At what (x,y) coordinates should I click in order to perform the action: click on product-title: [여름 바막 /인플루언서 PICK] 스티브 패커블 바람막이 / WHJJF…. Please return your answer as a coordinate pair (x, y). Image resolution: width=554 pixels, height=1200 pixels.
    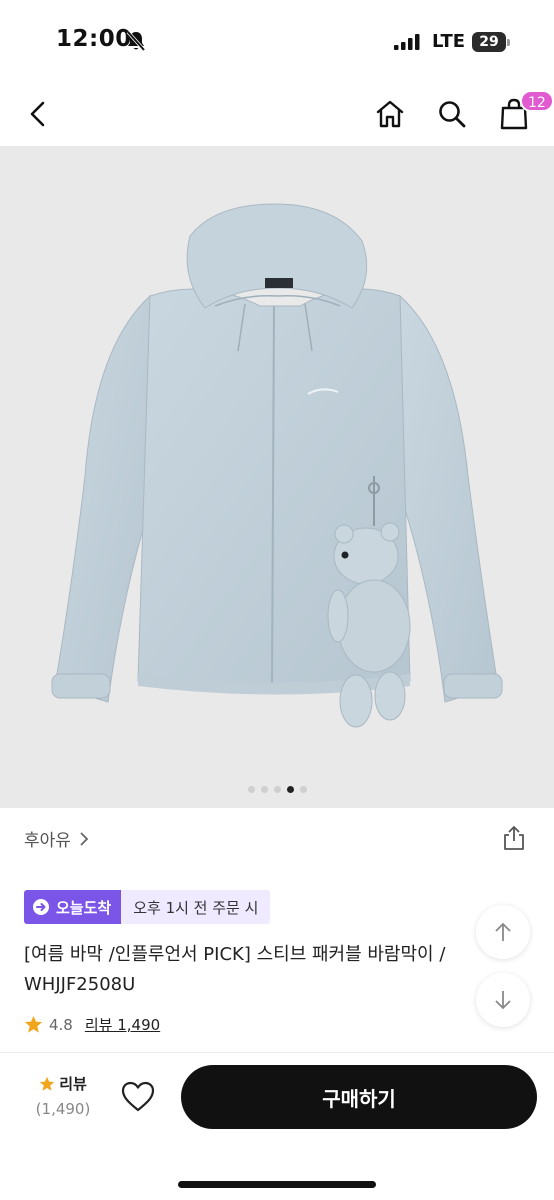
    Looking at the image, I should click on (235, 969).